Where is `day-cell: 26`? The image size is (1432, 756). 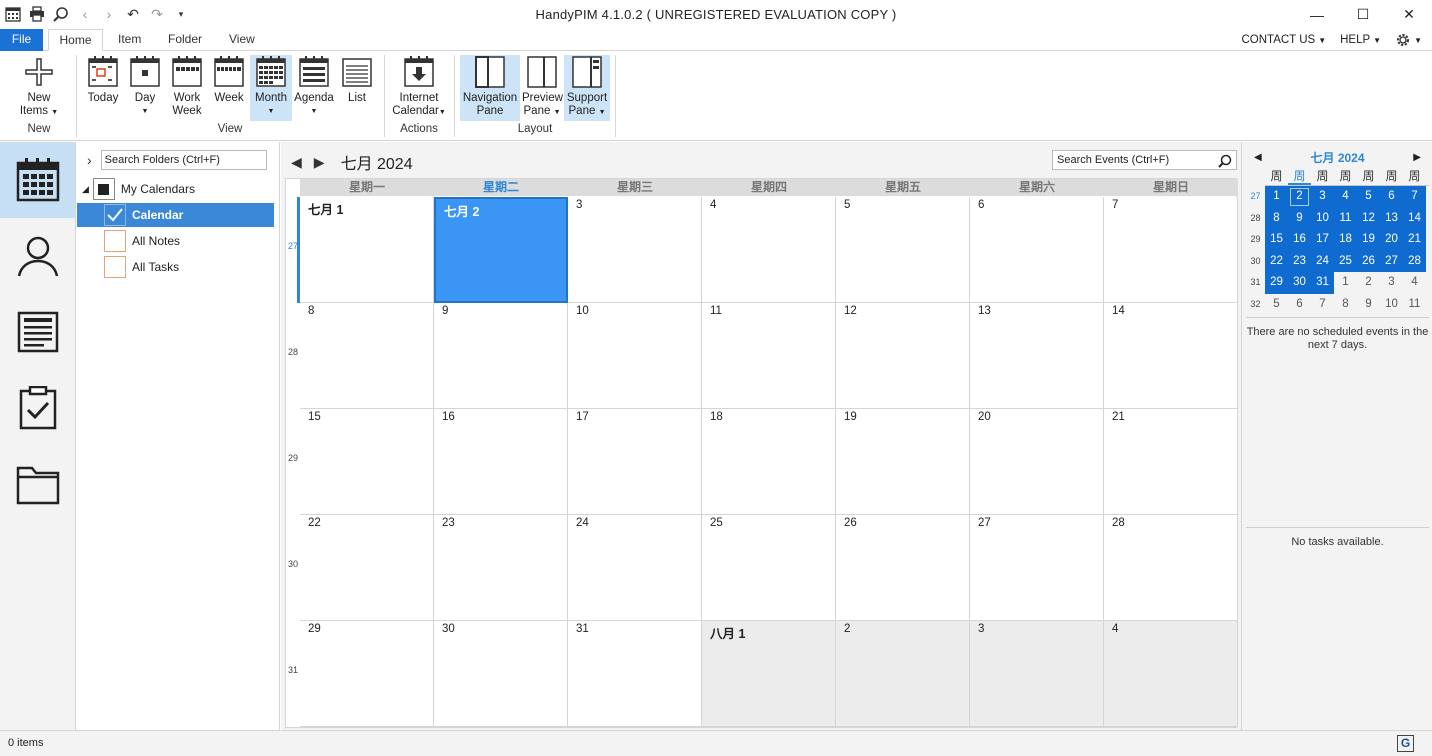
day-cell: 26 is located at coordinates (903, 568).